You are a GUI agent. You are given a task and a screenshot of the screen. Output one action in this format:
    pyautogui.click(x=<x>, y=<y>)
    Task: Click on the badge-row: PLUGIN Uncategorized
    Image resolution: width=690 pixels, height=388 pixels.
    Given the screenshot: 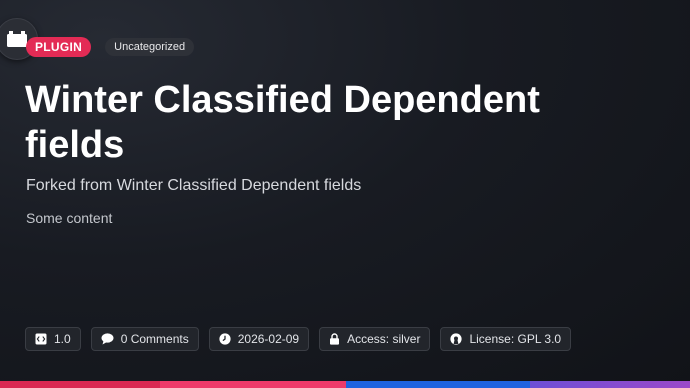 What is the action you would take?
    pyautogui.click(x=110, y=47)
    